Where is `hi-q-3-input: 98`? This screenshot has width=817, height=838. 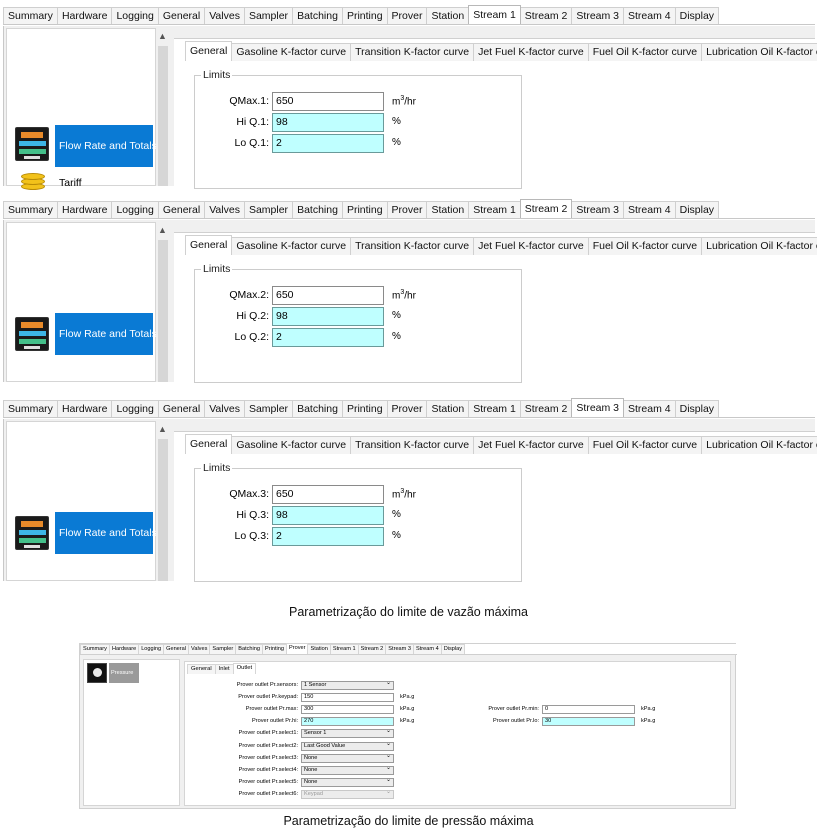 hi-q-3-input: 98 is located at coordinates (328, 515).